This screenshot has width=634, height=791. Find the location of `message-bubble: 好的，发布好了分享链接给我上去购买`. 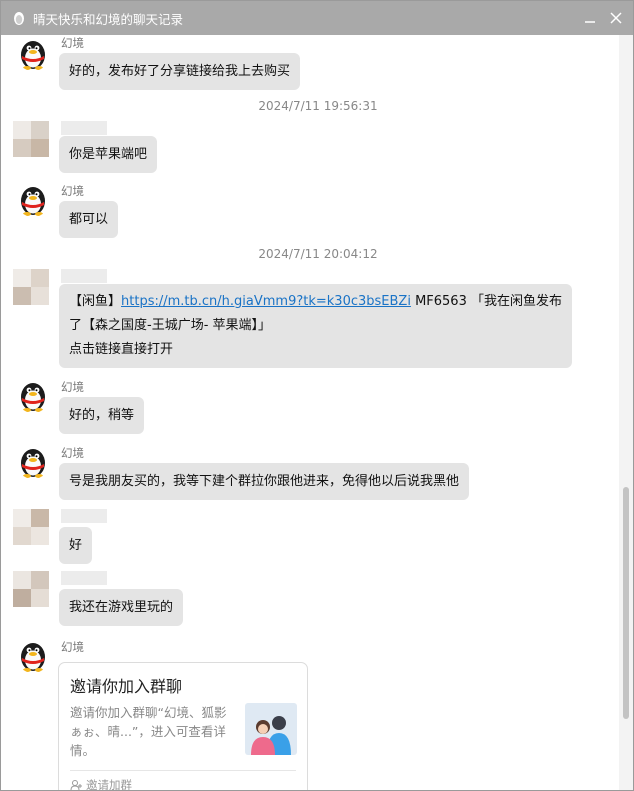

message-bubble: 好的，发布好了分享链接给我上去购买 is located at coordinates (180, 71).